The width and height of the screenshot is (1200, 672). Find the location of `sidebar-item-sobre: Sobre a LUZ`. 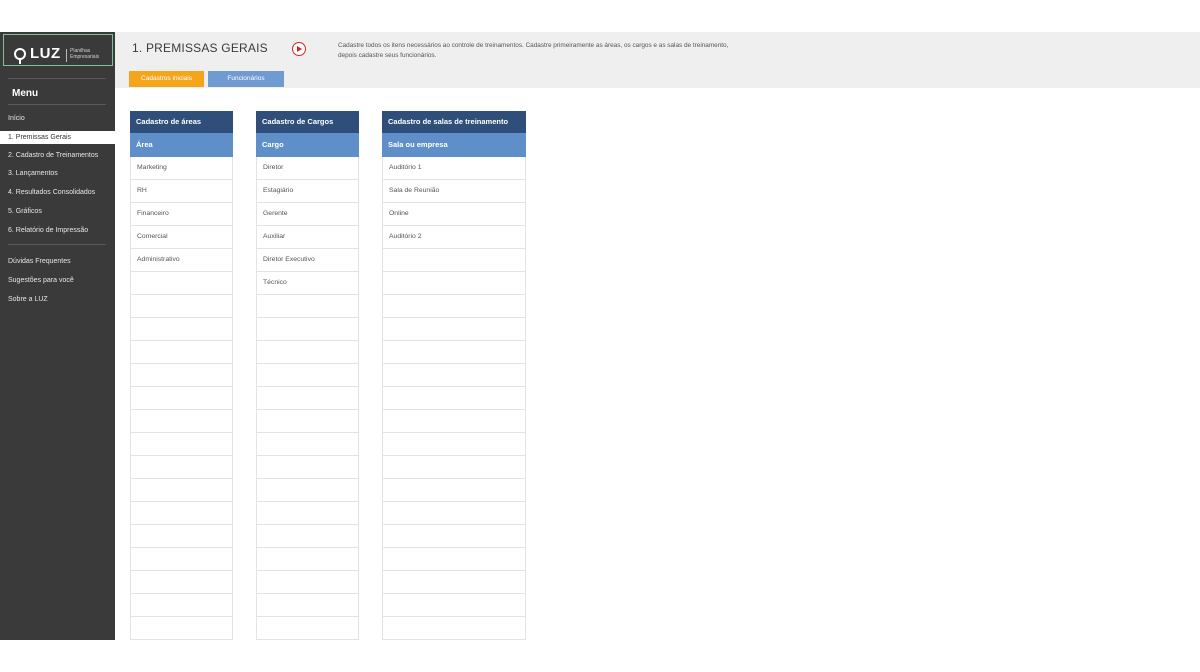

sidebar-item-sobre: Sobre a LUZ is located at coordinates (57, 299).